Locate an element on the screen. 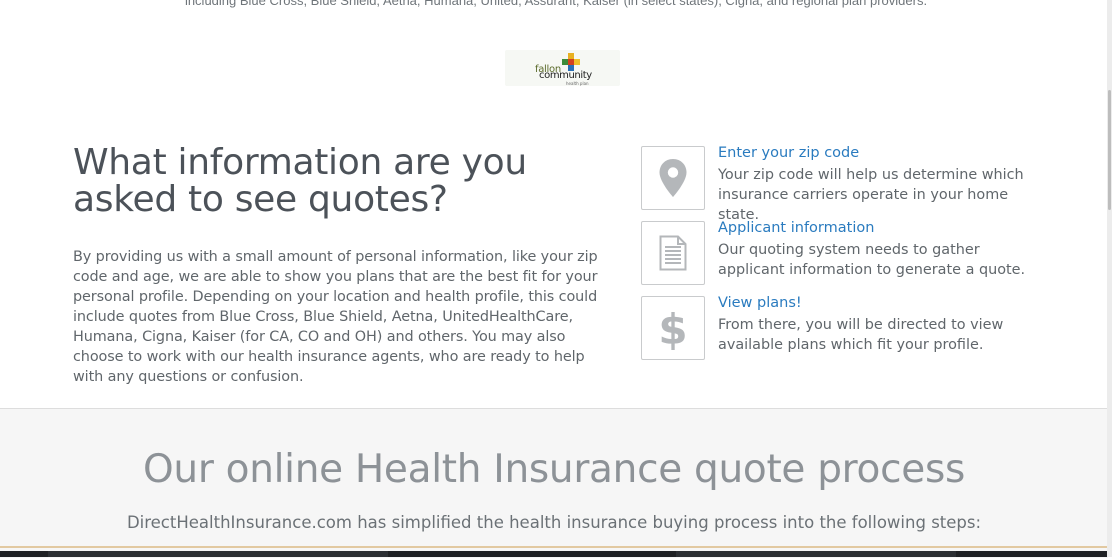 This screenshot has width=1112, height=558. step-title-link: View plans! is located at coordinates (760, 303).